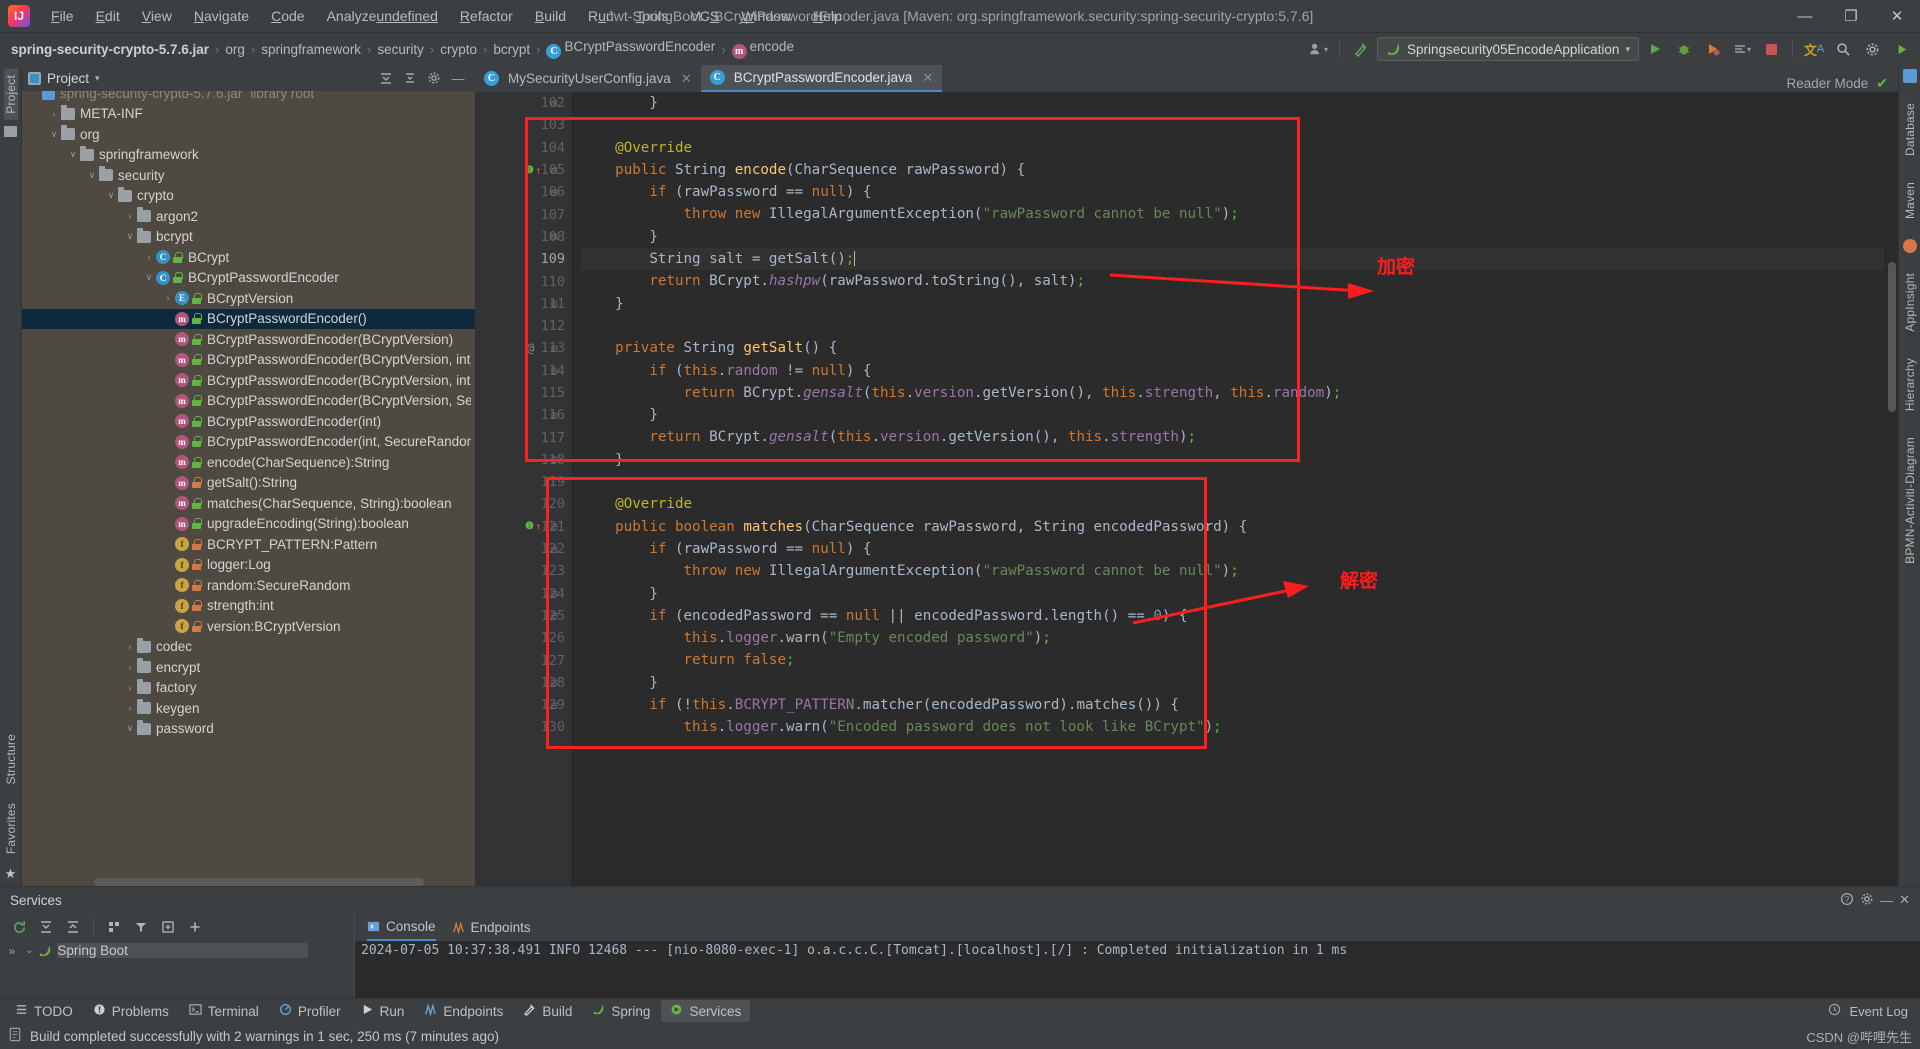 The image size is (1920, 1049). I want to click on minimize-button: —, so click(1805, 16).